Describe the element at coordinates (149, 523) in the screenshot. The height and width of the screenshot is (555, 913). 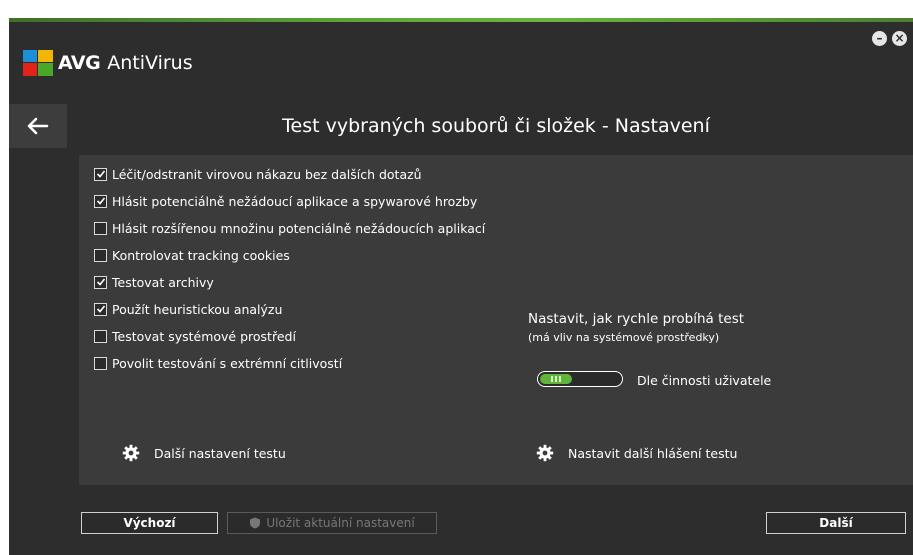
I see `default-button: Výchozí` at that location.